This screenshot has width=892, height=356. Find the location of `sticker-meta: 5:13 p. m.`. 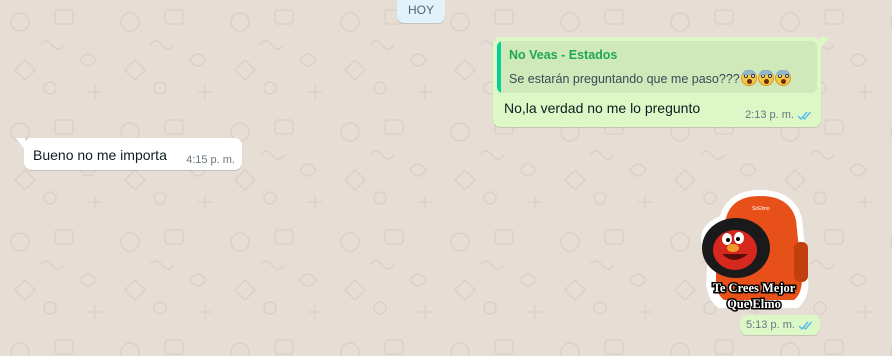

sticker-meta: 5:13 p. m. is located at coordinates (780, 325).